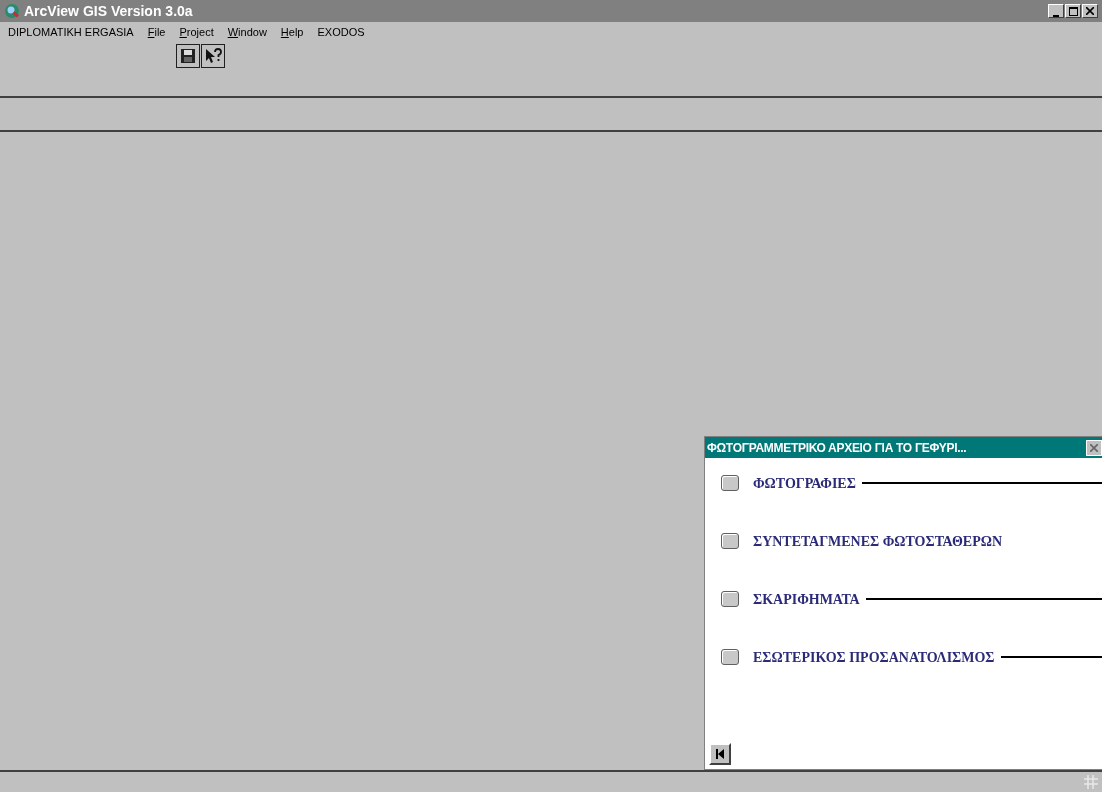 This screenshot has height=792, width=1102. I want to click on minimize-icon, so click(1056, 16).